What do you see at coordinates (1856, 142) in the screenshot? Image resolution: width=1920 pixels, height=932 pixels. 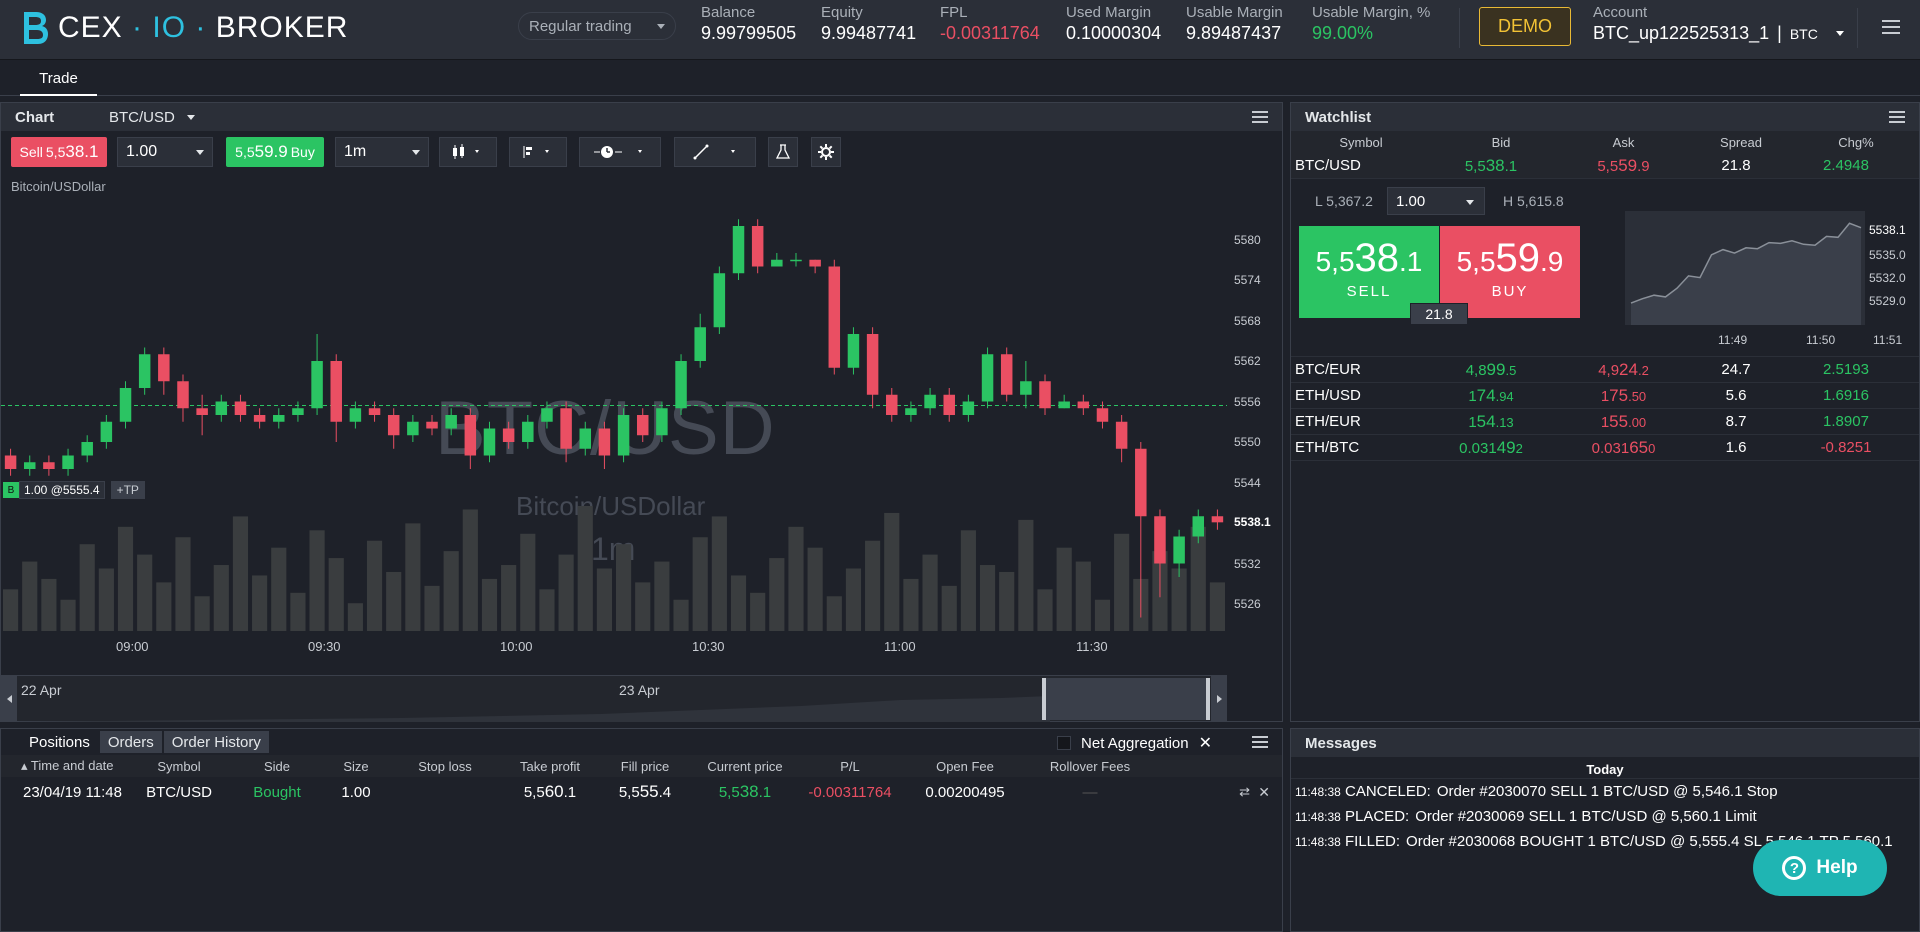 I see `col-change: Chg%` at bounding box center [1856, 142].